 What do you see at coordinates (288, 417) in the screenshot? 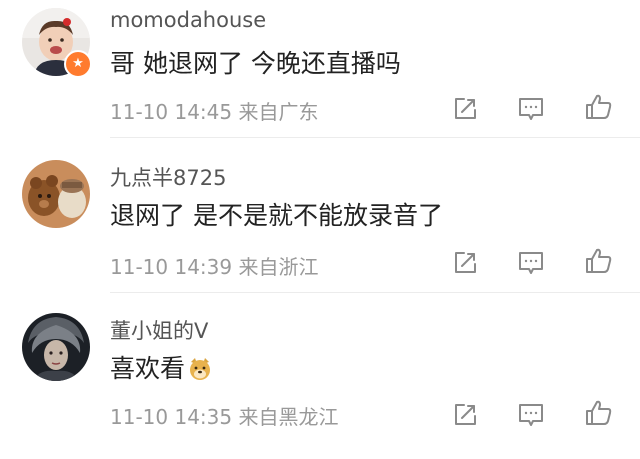
I see `comment-location: 来自黑龙江` at bounding box center [288, 417].